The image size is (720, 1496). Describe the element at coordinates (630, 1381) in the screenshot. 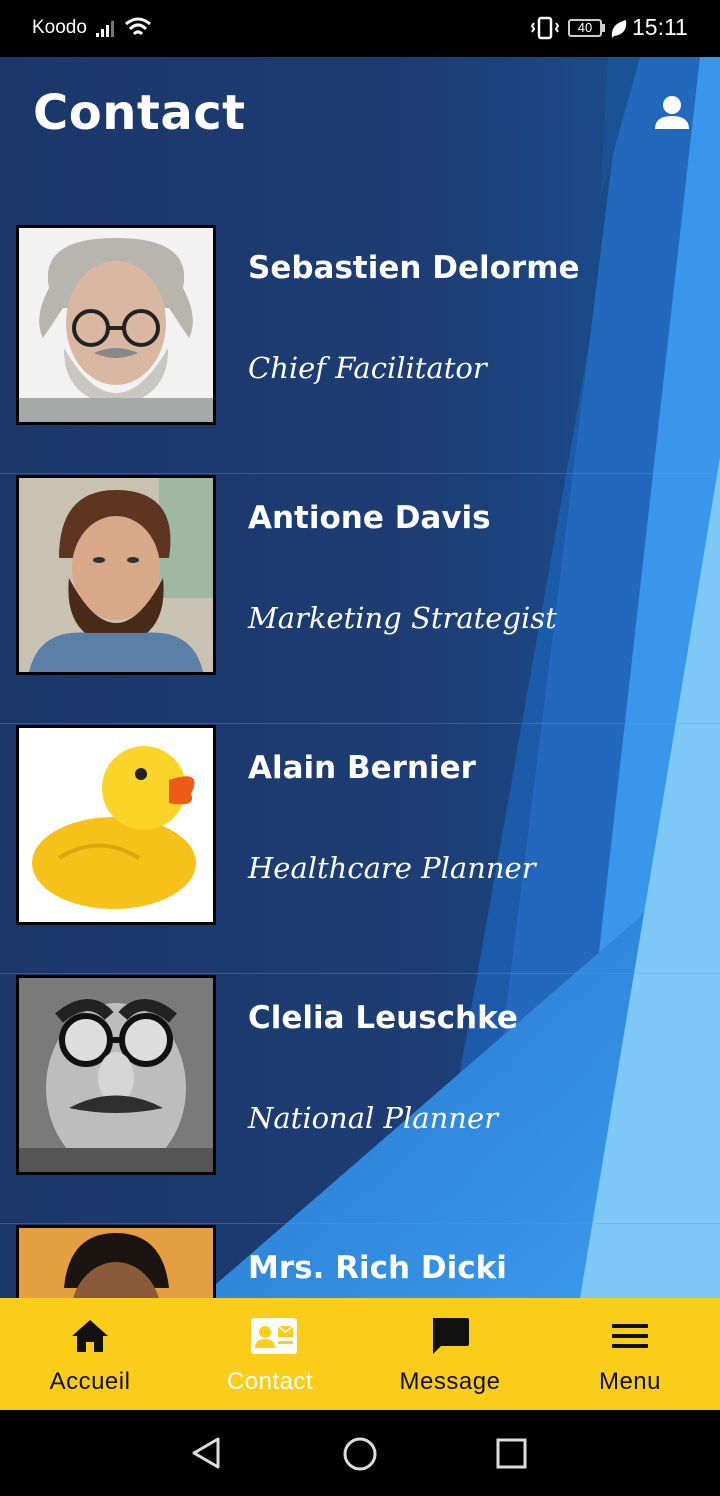

I see `nav-label: Menu` at that location.